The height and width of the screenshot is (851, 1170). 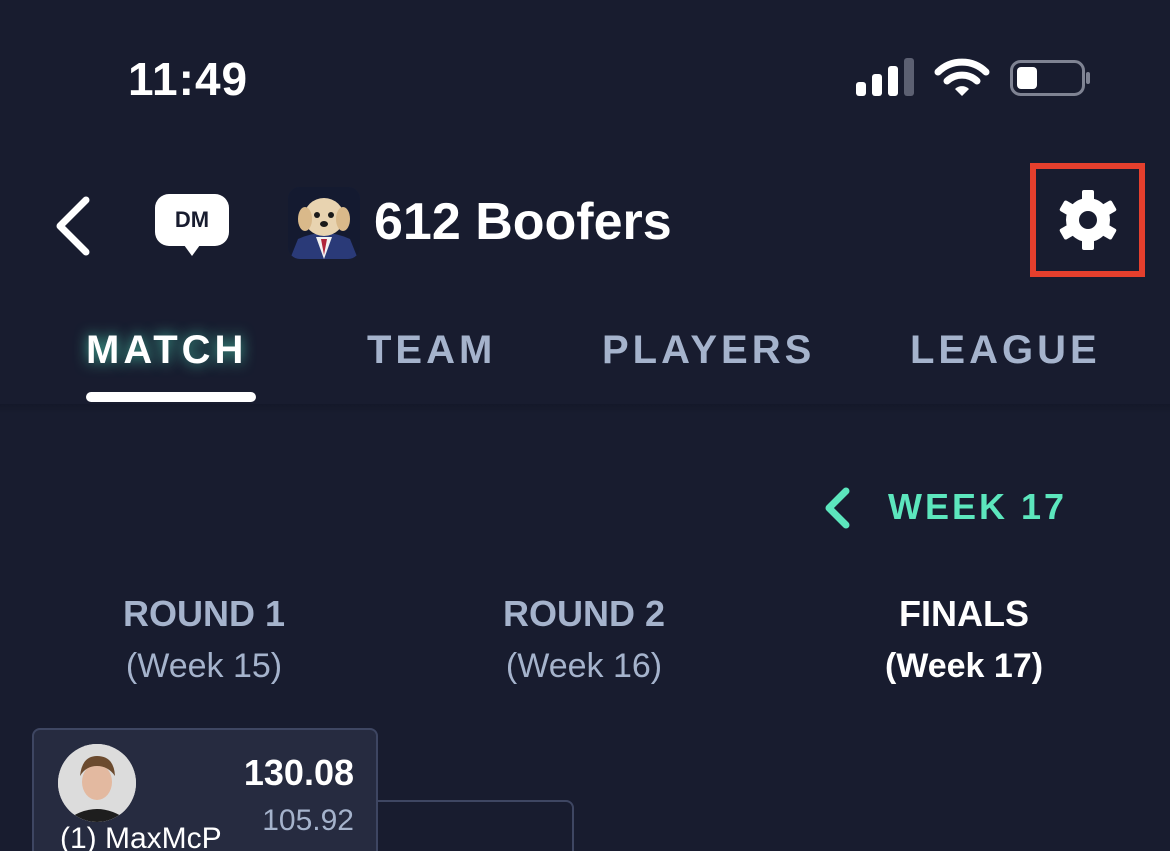 What do you see at coordinates (584, 666) in the screenshot?
I see `round-week: (Week 16)` at bounding box center [584, 666].